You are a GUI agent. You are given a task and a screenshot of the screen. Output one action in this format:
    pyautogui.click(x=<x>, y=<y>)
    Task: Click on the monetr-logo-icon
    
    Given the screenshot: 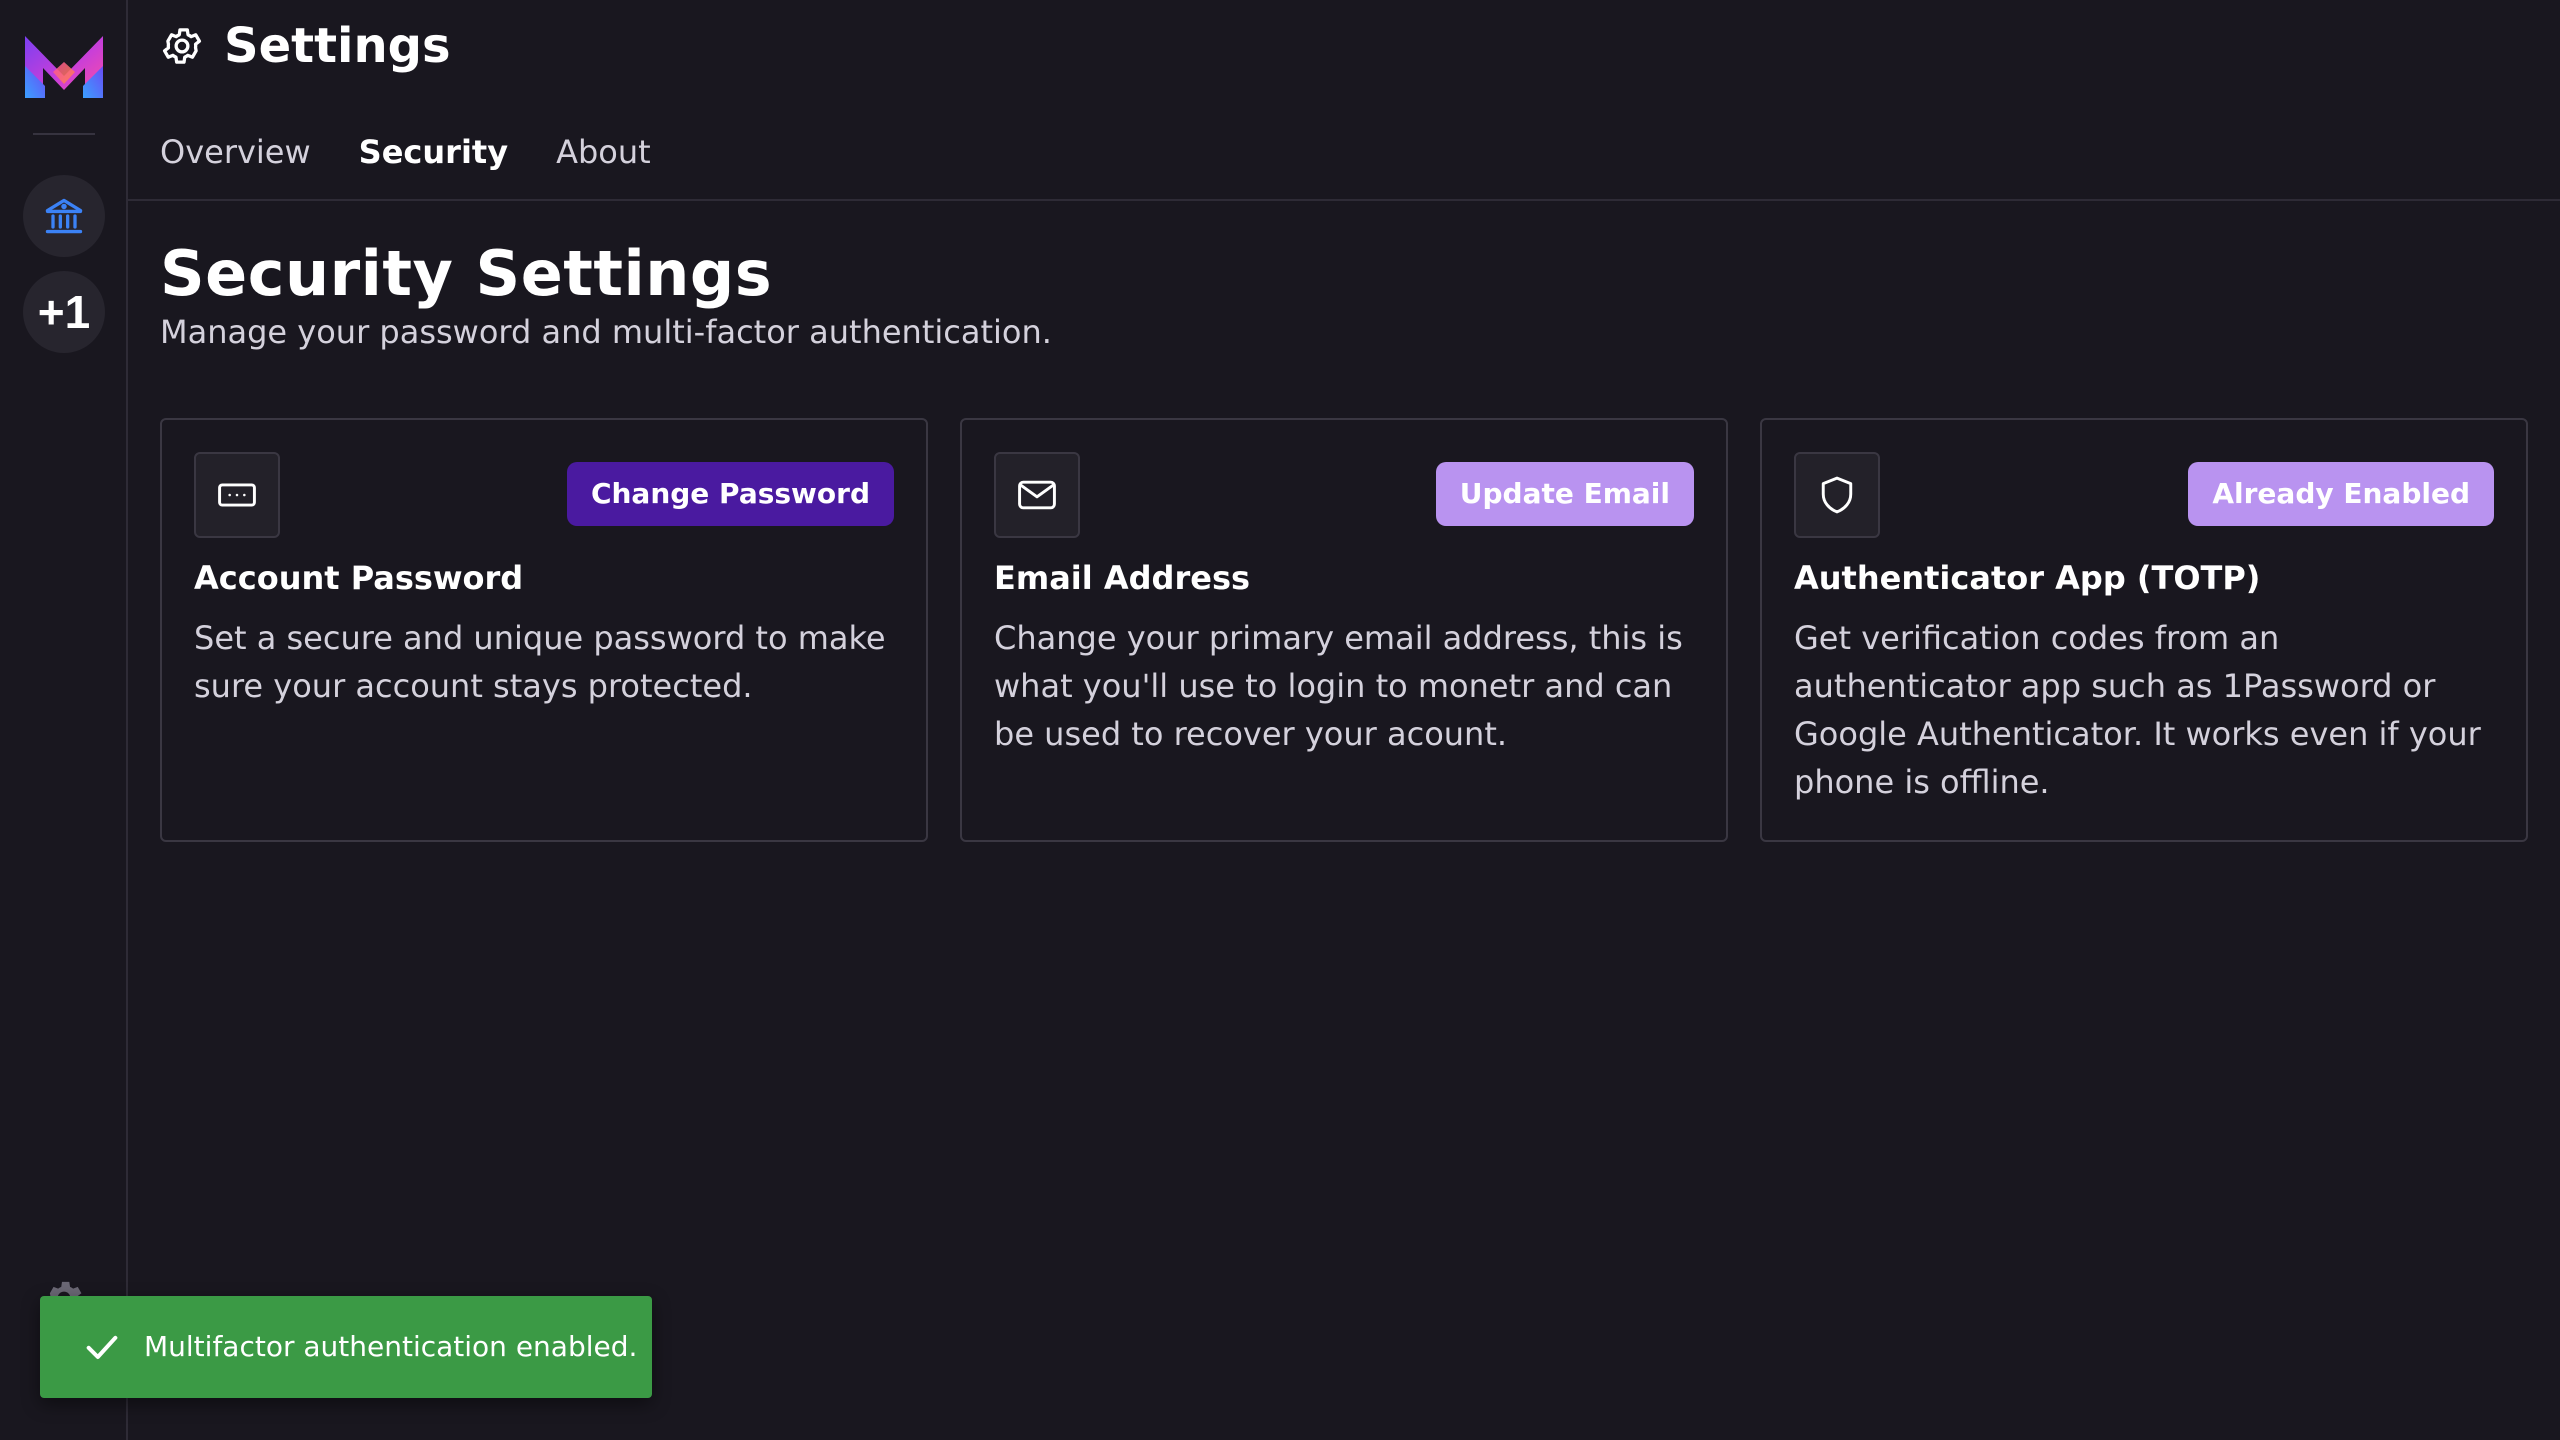 What is the action you would take?
    pyautogui.click(x=64, y=67)
    